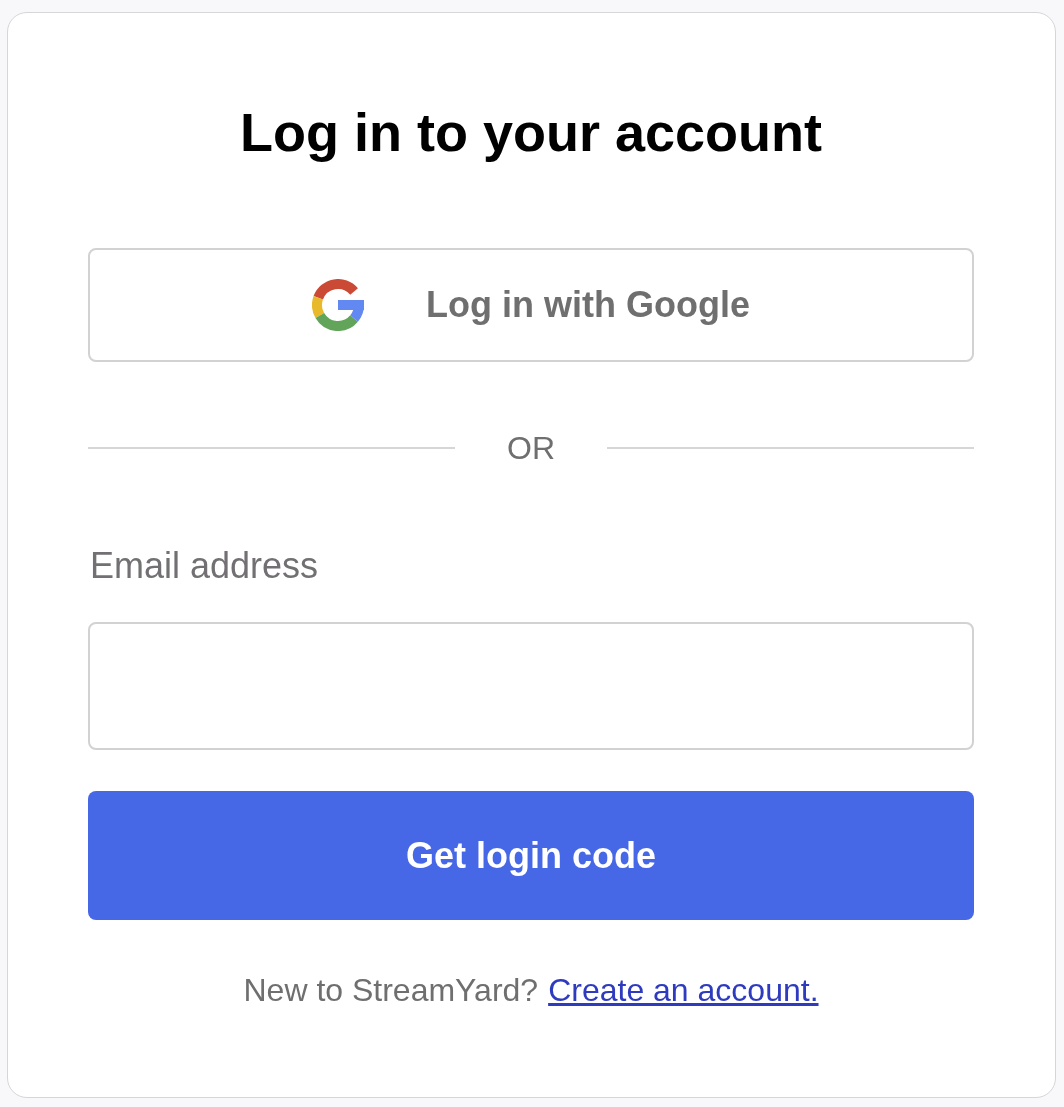 The height and width of the screenshot is (1107, 1064). I want to click on email-input-field, so click(531, 686).